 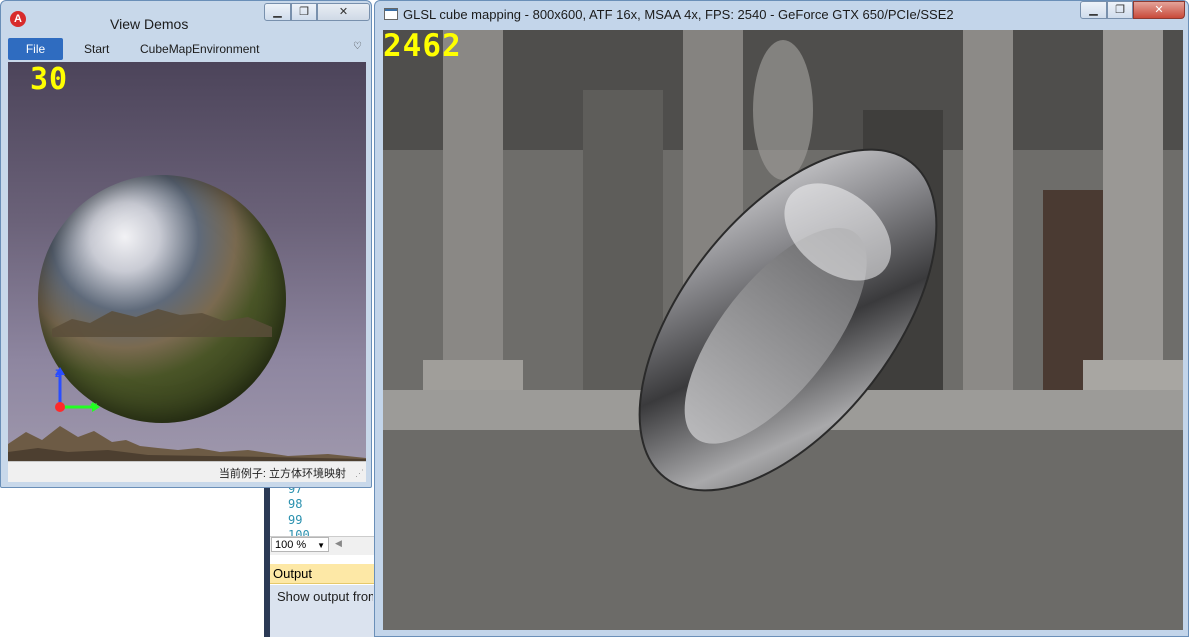 What do you see at coordinates (322, 574) in the screenshot?
I see `output-panel-title: Output` at bounding box center [322, 574].